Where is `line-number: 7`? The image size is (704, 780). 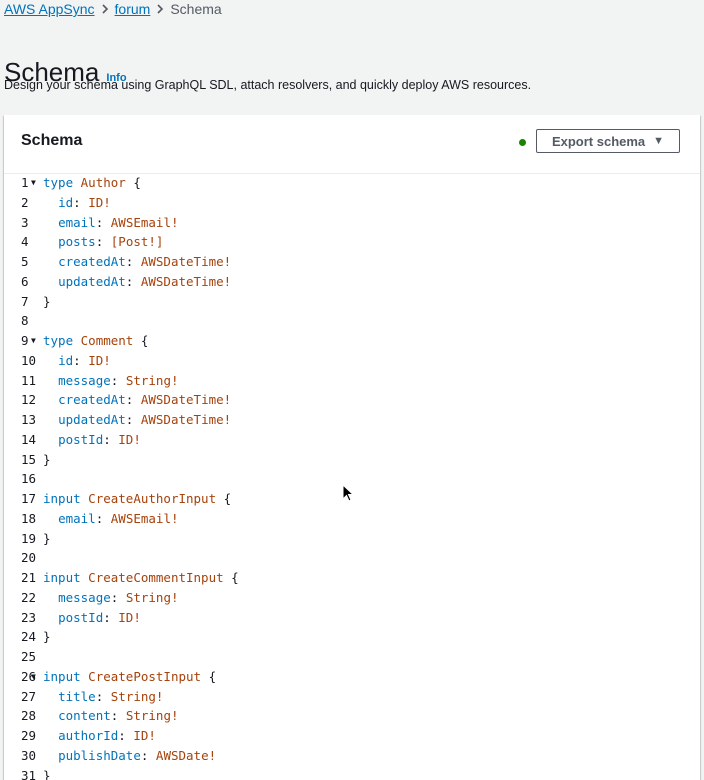 line-number: 7 is located at coordinates (25, 301).